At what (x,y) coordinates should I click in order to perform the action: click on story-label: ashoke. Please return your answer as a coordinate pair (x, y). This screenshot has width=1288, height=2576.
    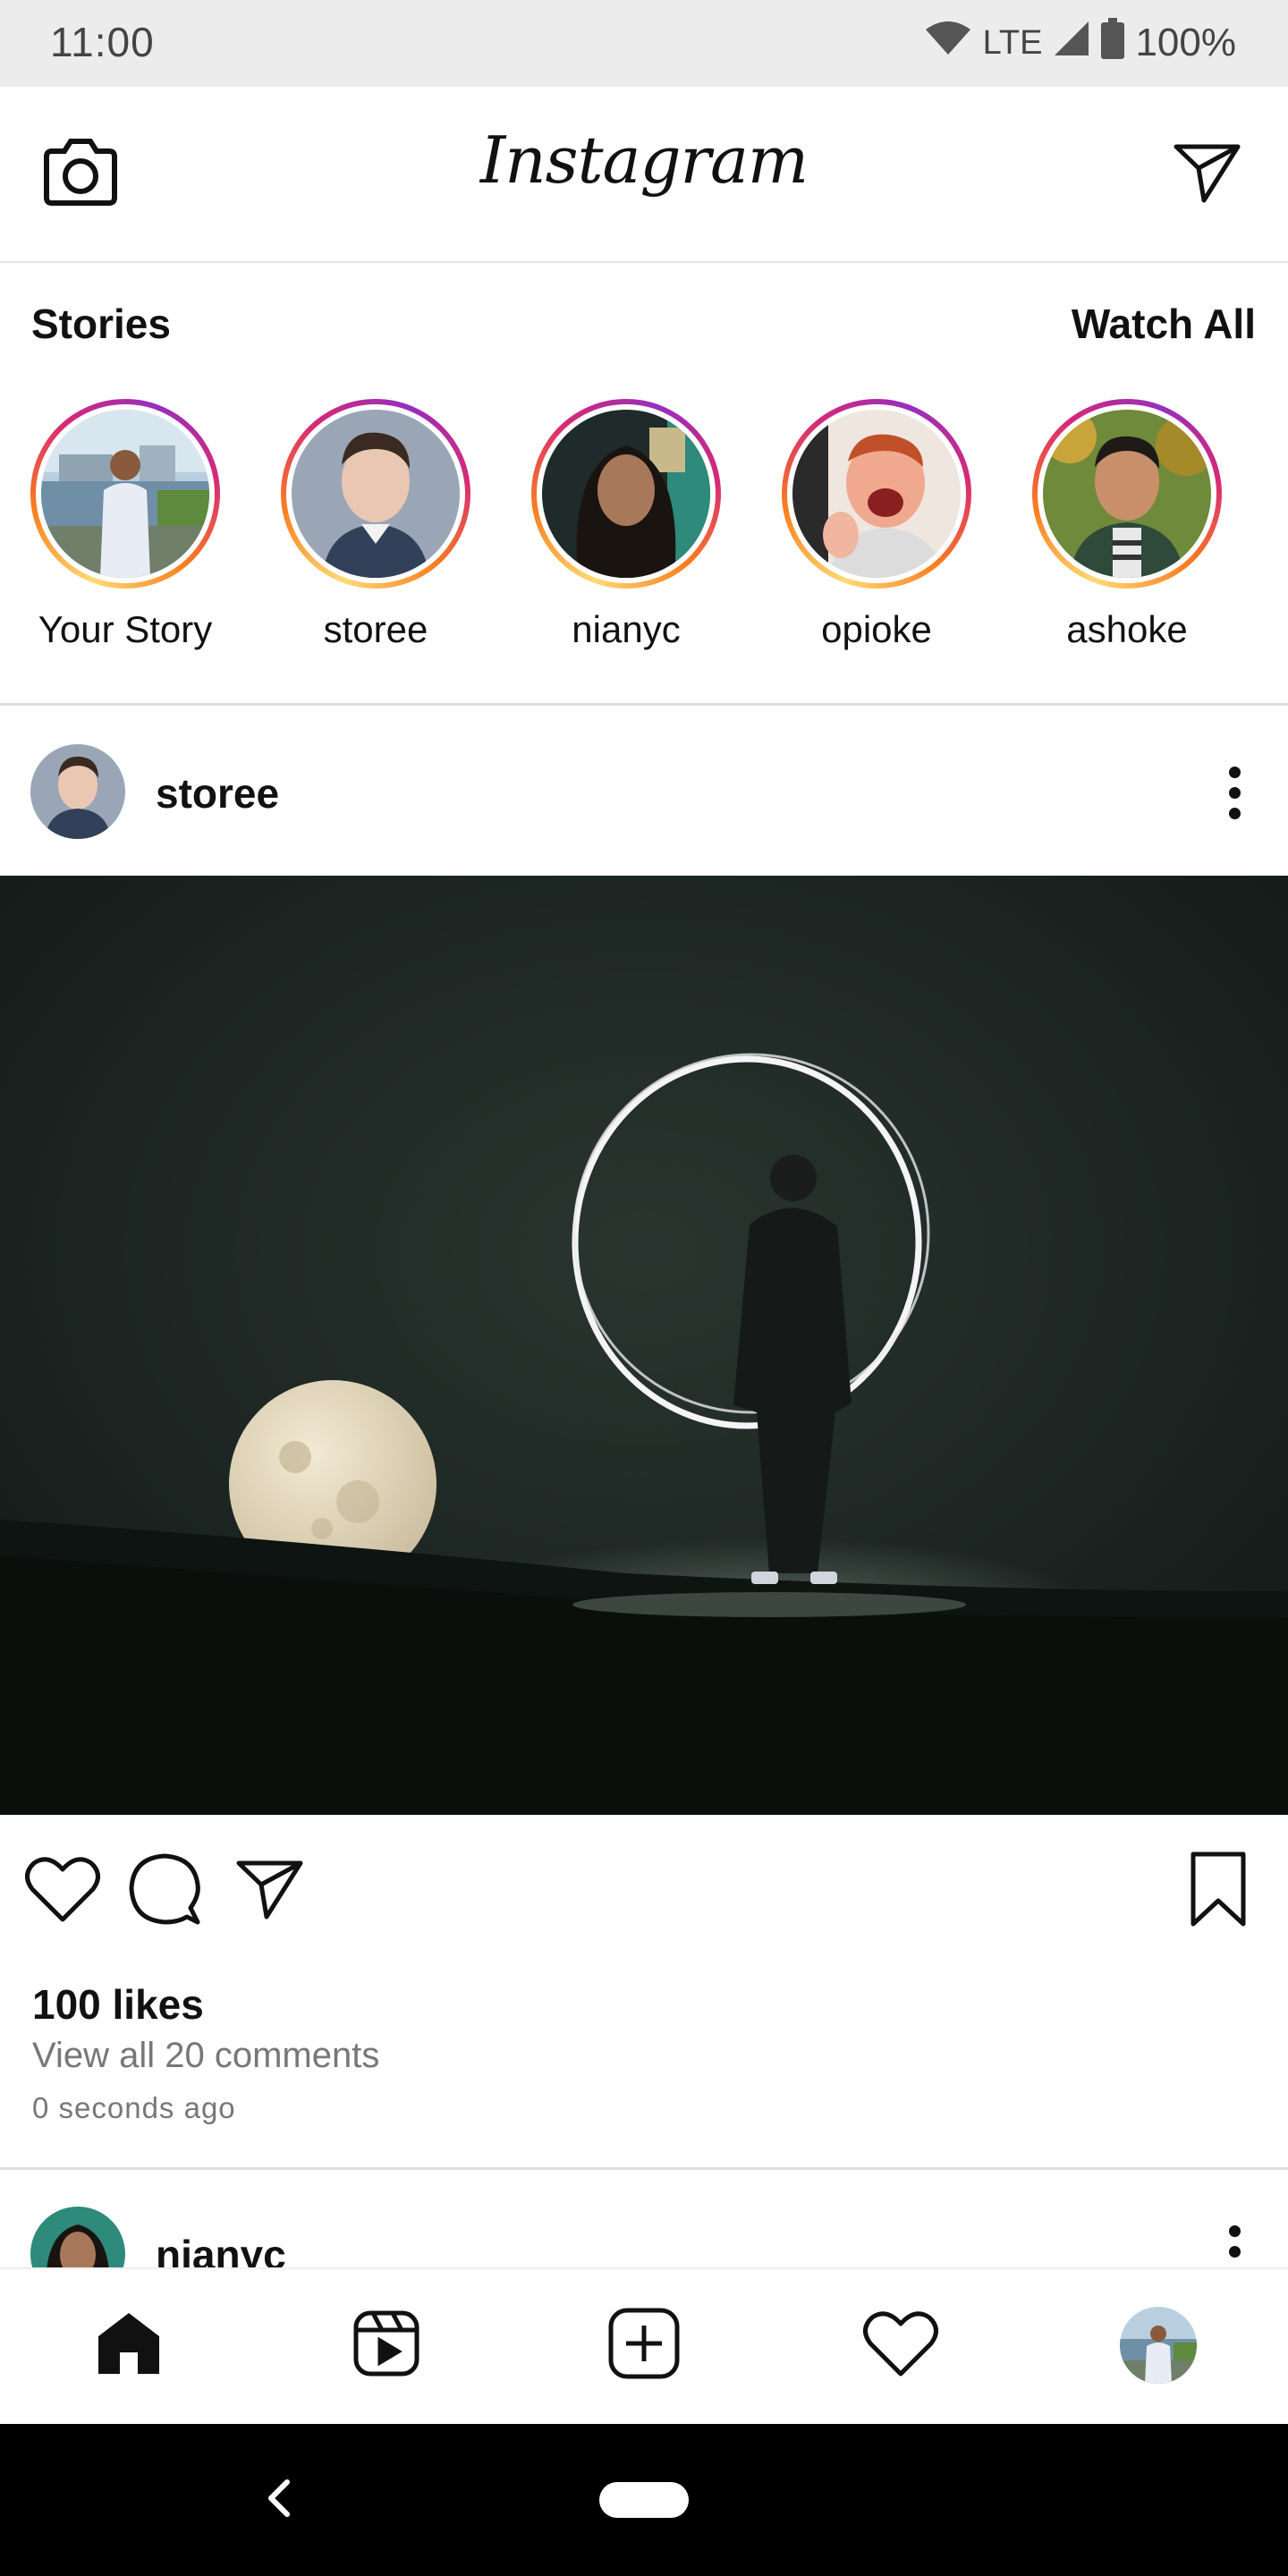
    Looking at the image, I should click on (1127, 629).